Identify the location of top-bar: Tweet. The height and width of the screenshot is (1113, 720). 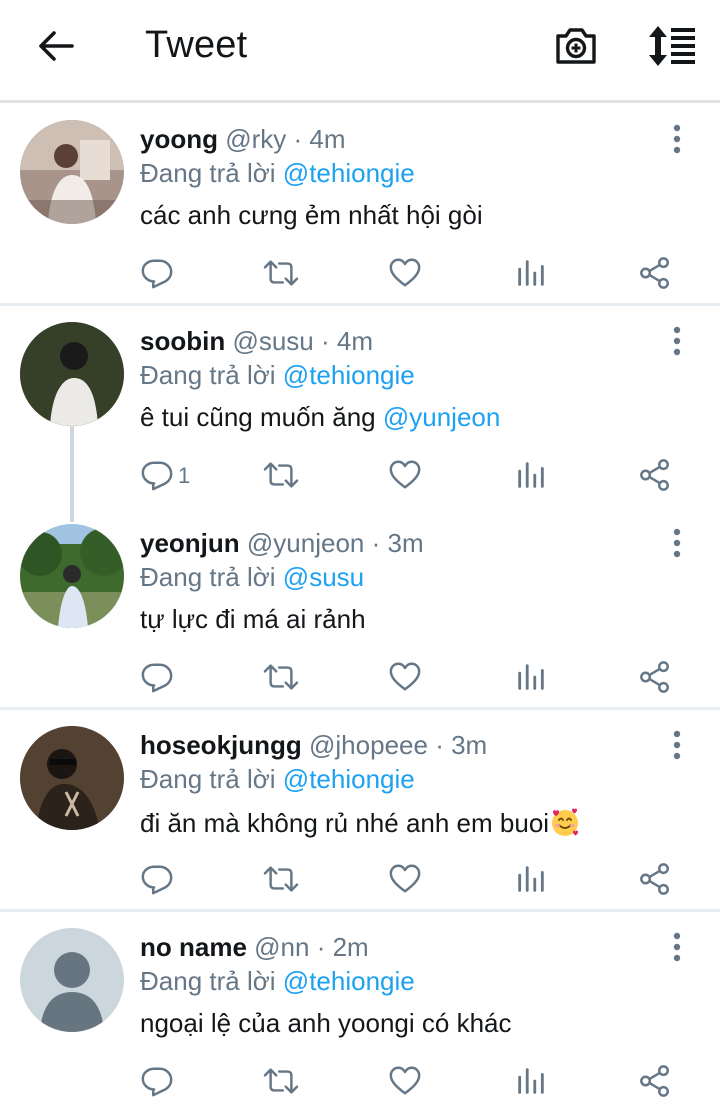
(360, 51).